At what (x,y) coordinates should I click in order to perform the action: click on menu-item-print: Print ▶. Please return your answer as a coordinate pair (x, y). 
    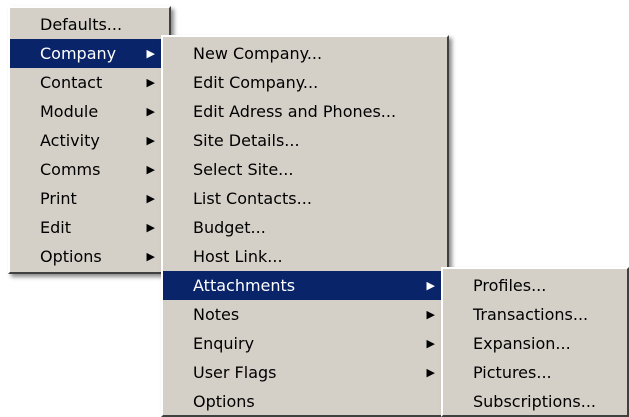
    Looking at the image, I should click on (89, 198).